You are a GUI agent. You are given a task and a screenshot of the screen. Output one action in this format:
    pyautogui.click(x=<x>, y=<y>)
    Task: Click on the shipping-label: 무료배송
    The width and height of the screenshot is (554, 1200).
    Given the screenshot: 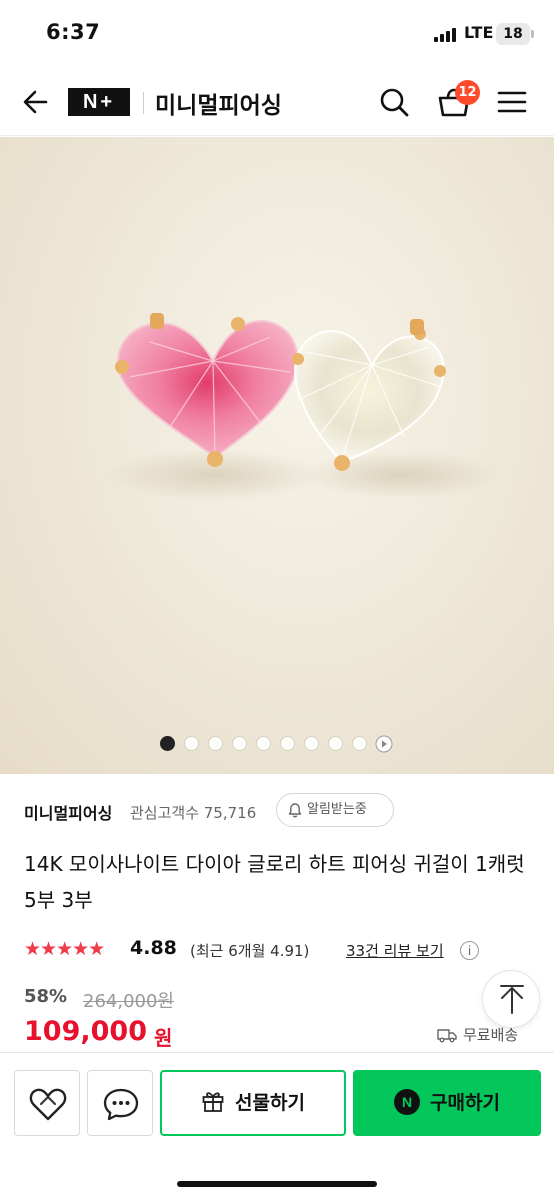 What is the action you would take?
    pyautogui.click(x=491, y=1035)
    